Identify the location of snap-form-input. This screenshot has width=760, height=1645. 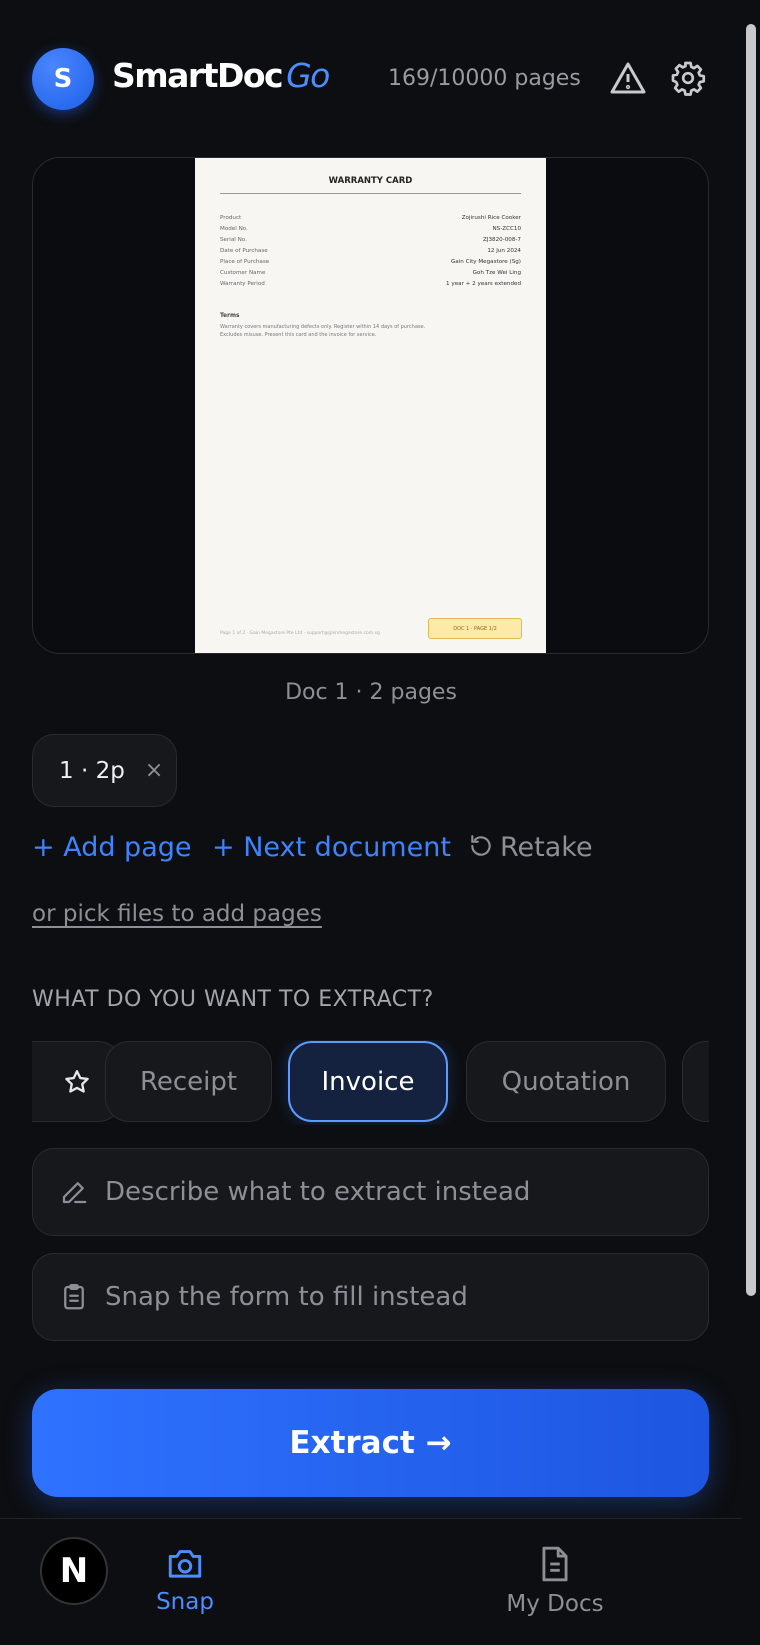
(385, 1297).